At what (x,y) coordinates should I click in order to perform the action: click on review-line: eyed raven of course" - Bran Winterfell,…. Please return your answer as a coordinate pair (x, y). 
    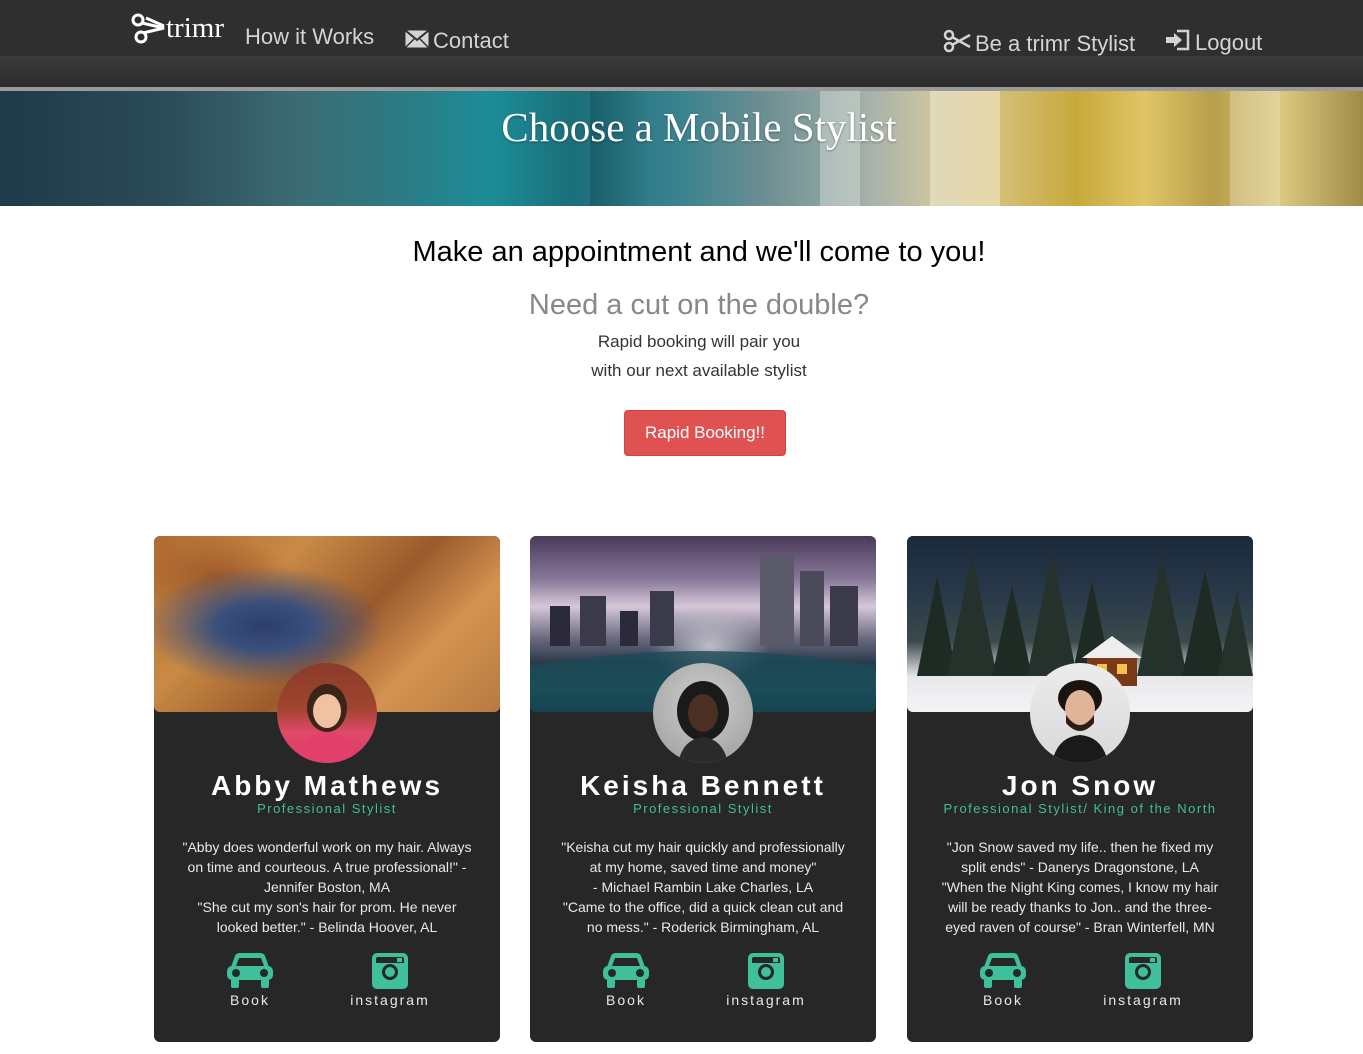
    Looking at the image, I should click on (1080, 927).